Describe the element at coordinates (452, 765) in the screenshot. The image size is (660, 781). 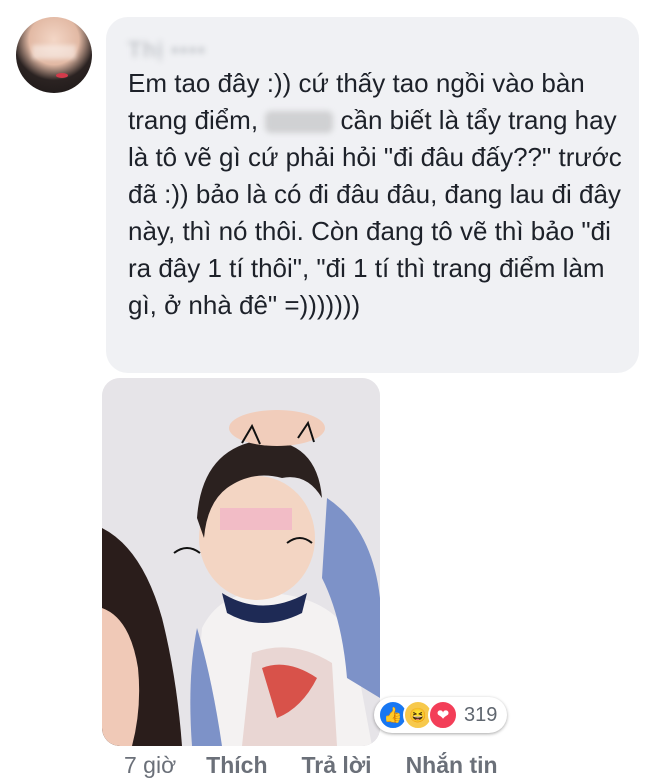
I see `message-button: Nhắn tin` at that location.